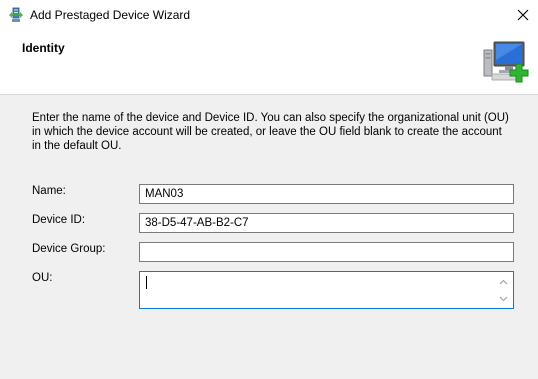  Describe the element at coordinates (49, 191) in the screenshot. I see `name-label: Name:` at that location.